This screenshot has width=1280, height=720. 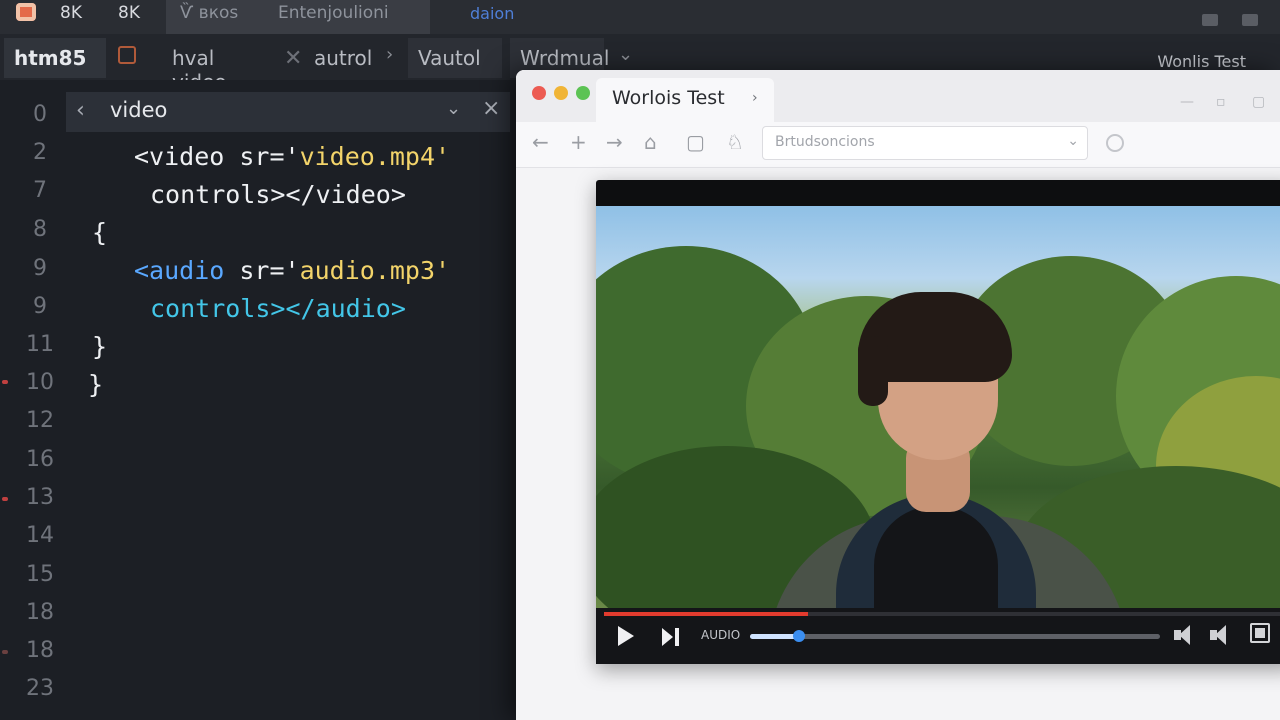 I want to click on line-number: 13, so click(x=40, y=497).